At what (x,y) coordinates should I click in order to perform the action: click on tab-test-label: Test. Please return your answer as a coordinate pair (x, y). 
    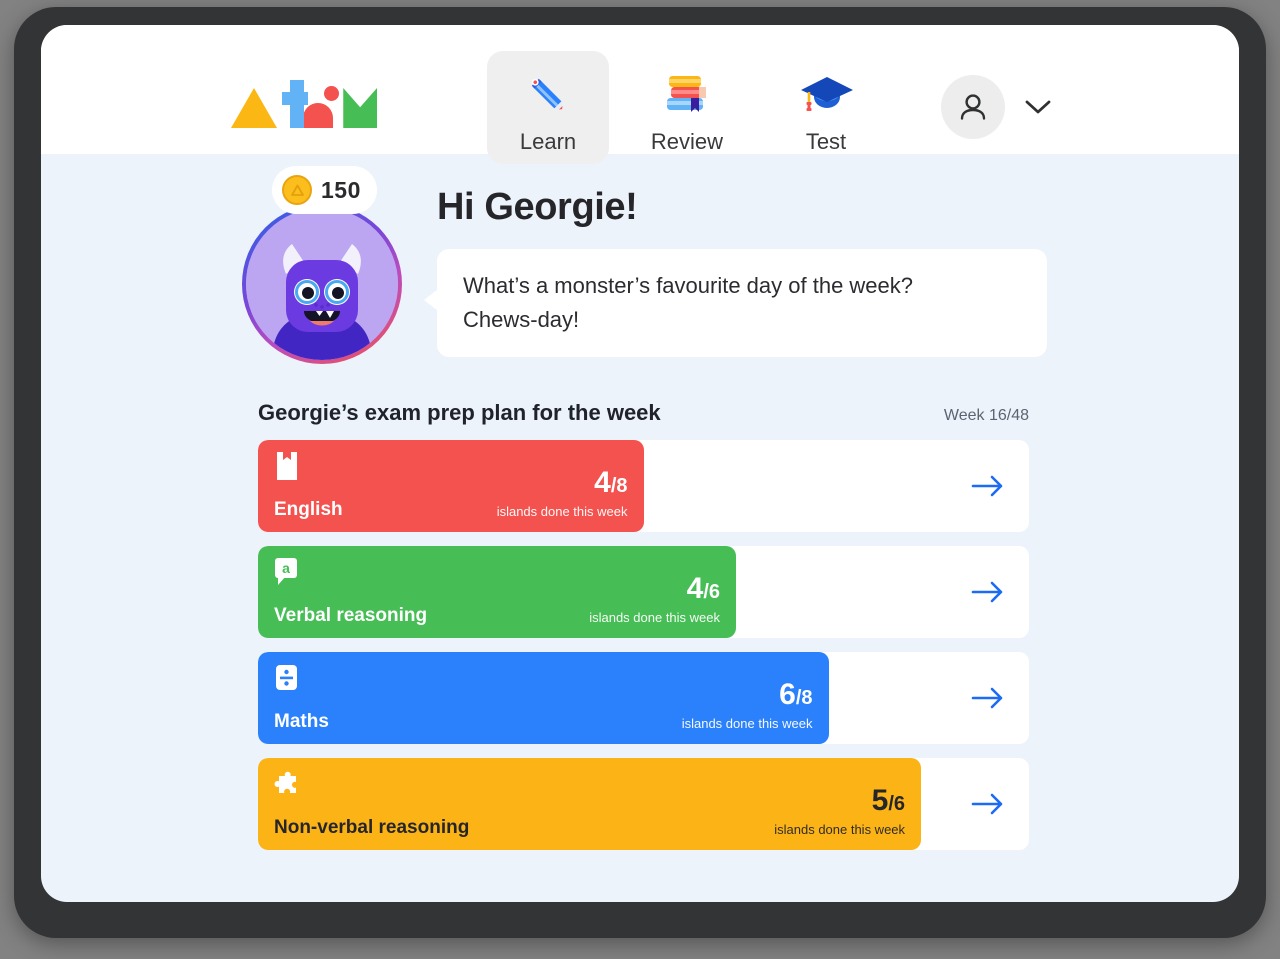
    Looking at the image, I should click on (826, 141).